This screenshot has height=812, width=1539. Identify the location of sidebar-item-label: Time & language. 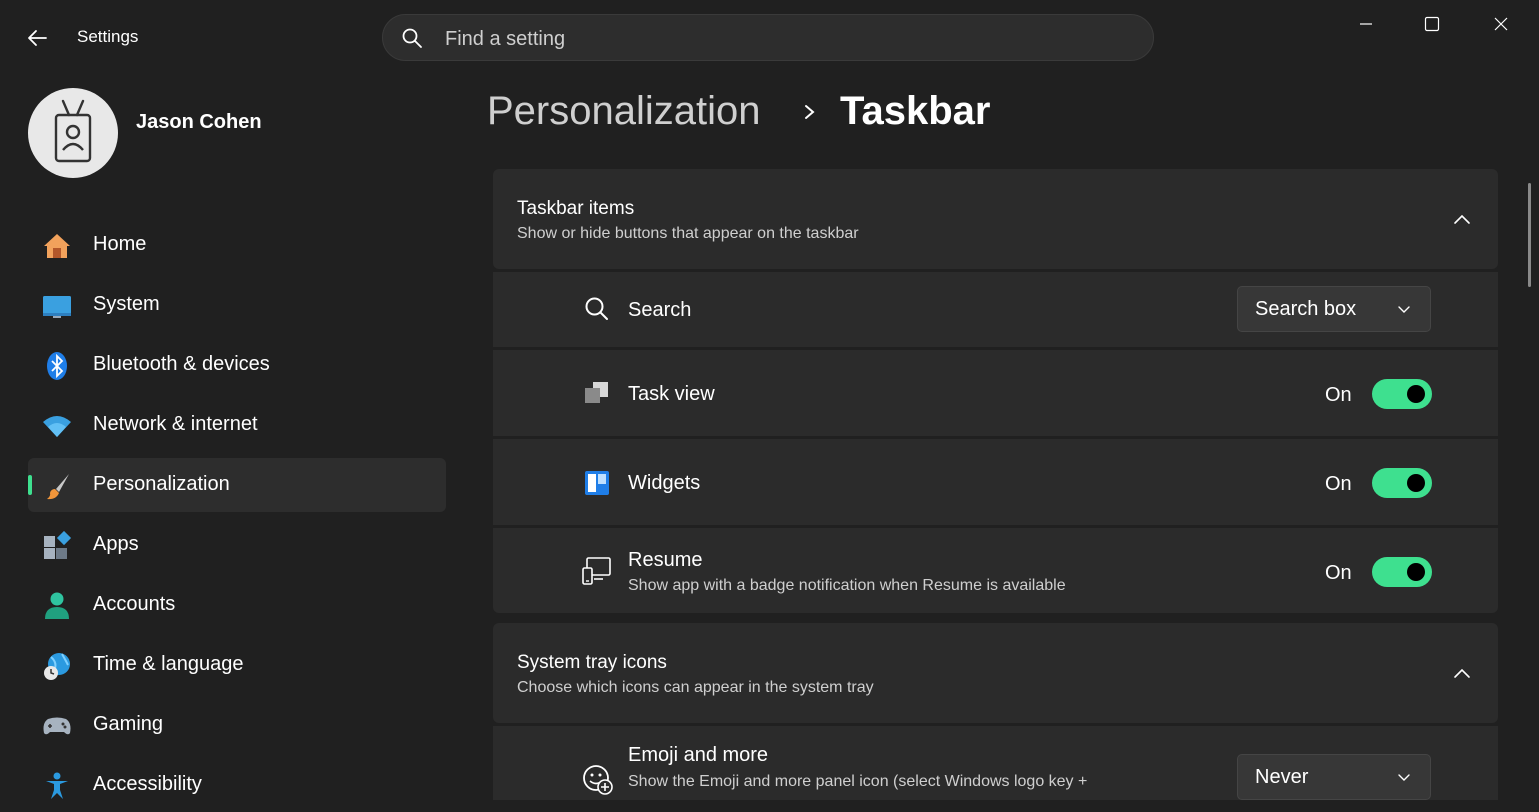
(168, 664).